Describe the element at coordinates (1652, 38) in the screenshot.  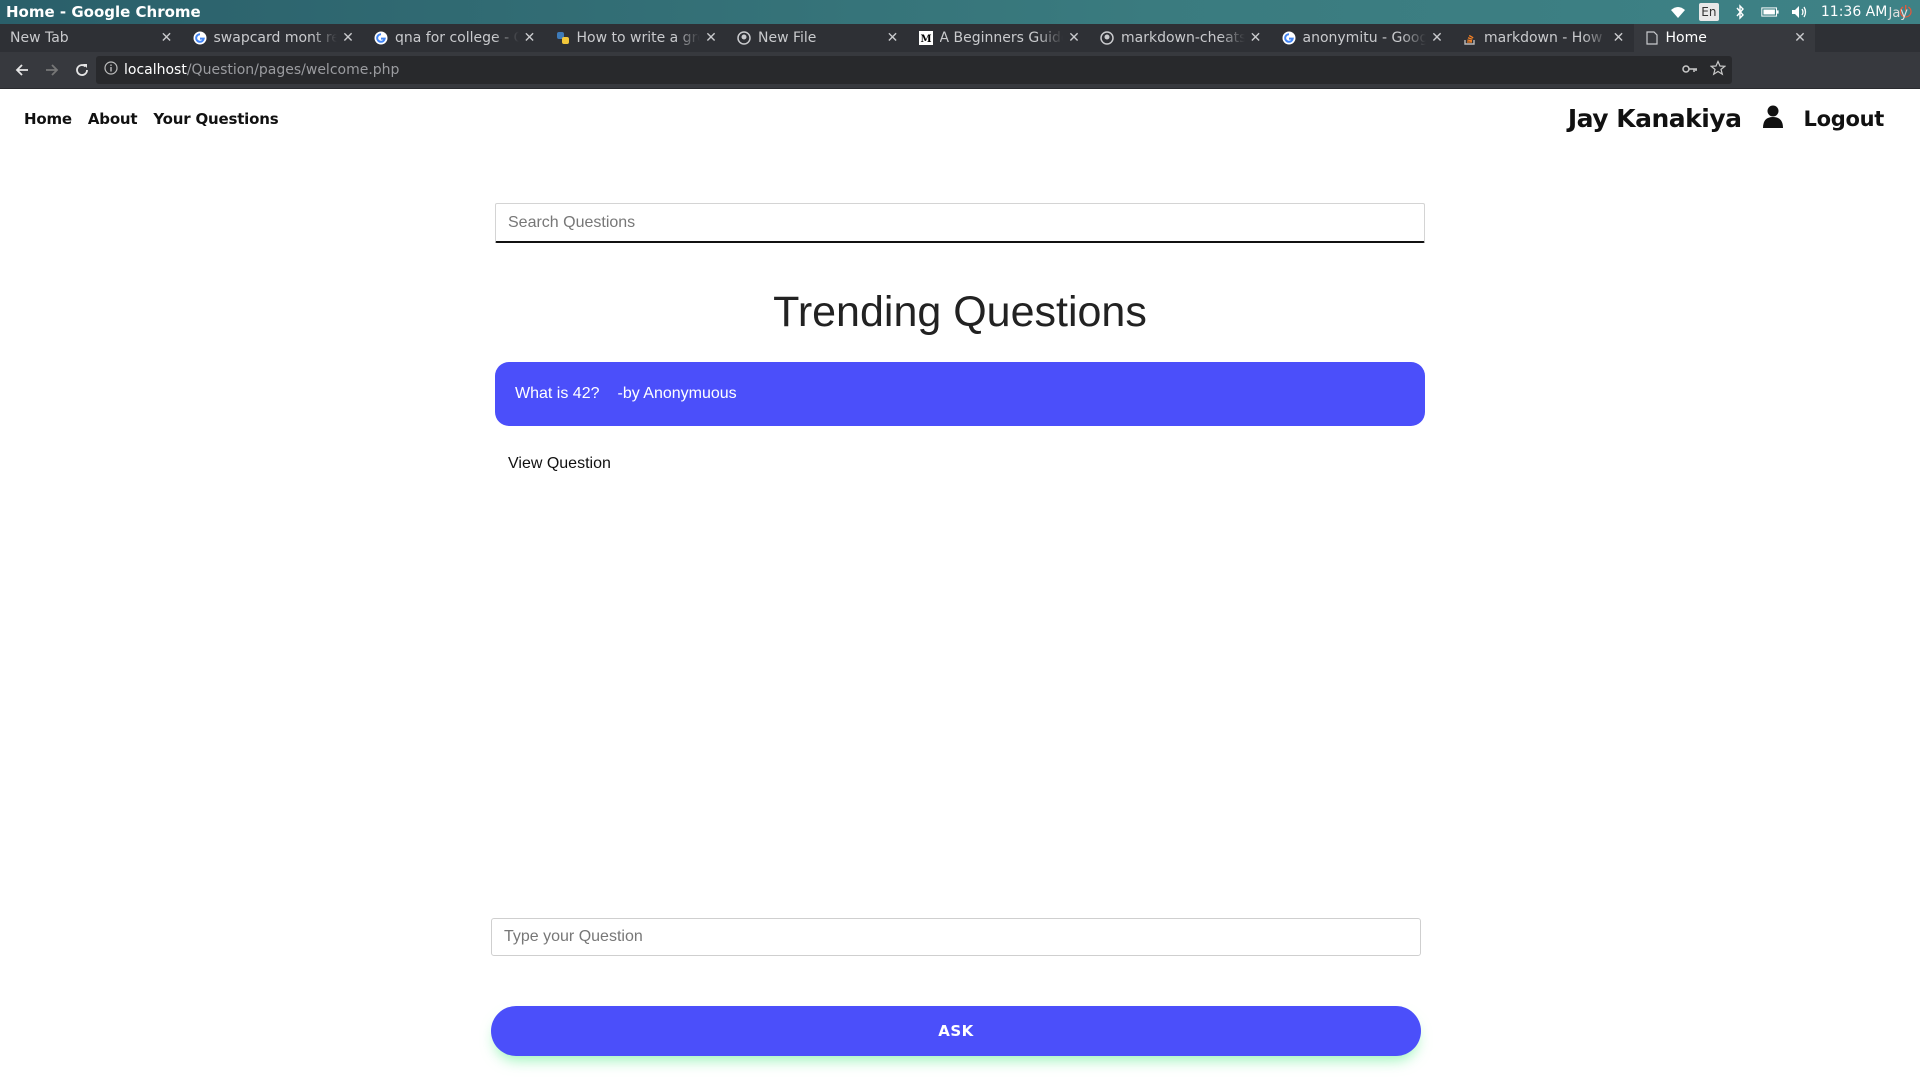
I see `page-icon` at that location.